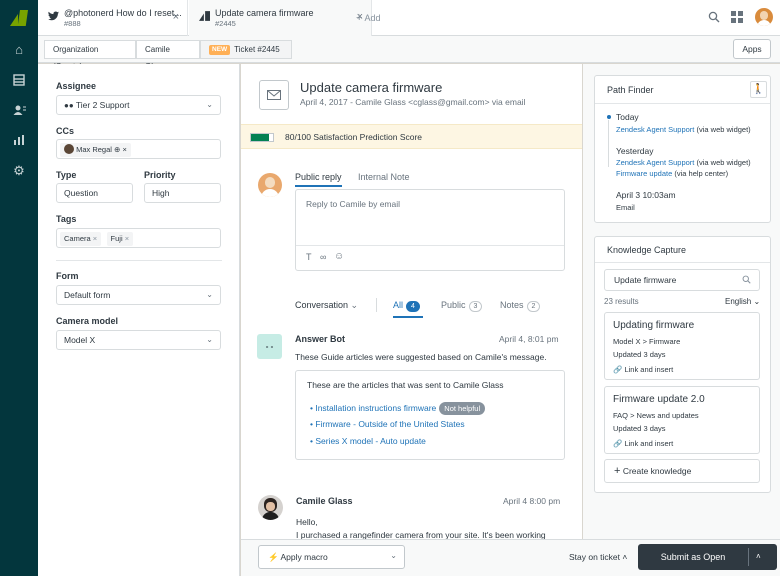 The width and height of the screenshot is (780, 576). What do you see at coordinates (752, 49) in the screenshot?
I see `apps-button: Apps` at bounding box center [752, 49].